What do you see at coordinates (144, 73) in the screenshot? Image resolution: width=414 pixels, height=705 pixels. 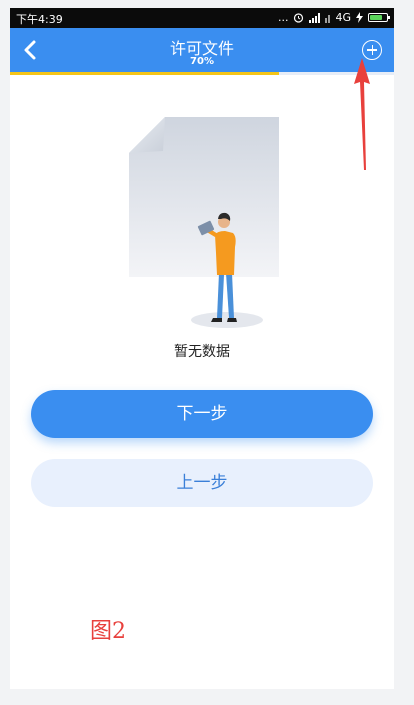 I see `progress-bar-fill` at bounding box center [144, 73].